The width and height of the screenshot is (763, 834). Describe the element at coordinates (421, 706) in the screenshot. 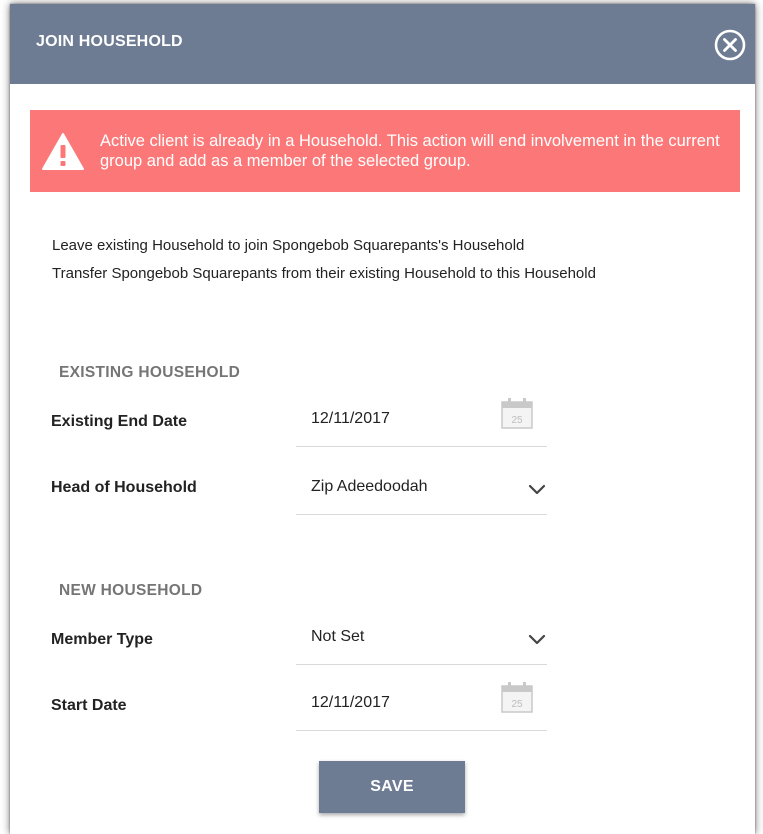

I see `start-date-field: 12/11/2017 25` at that location.